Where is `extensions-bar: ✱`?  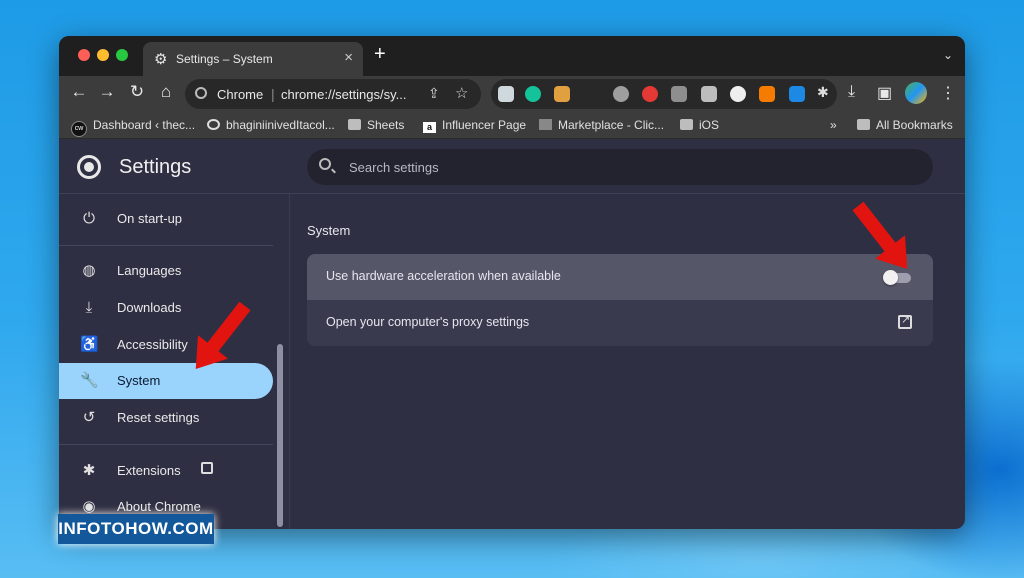
extensions-bar: ✱ is located at coordinates (664, 94).